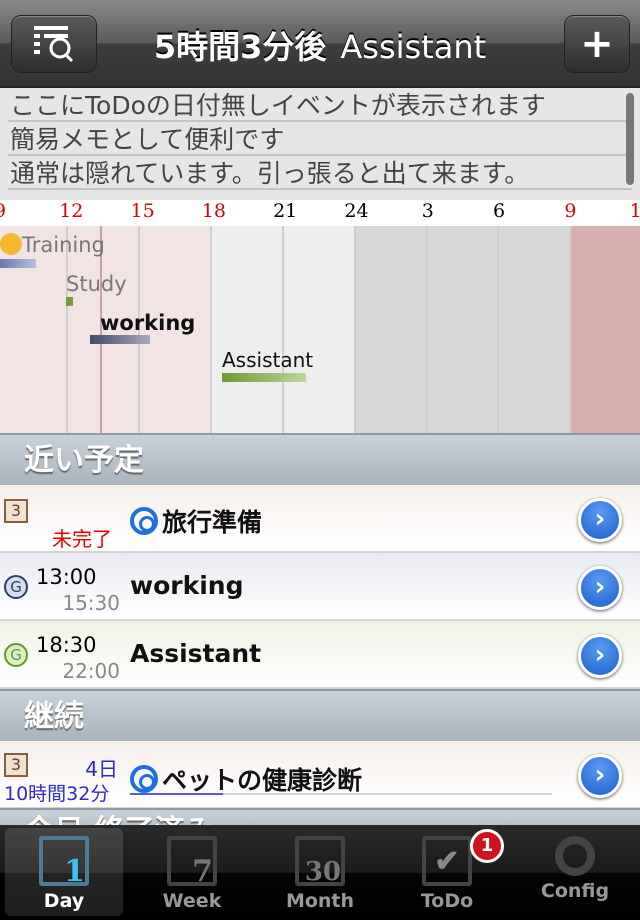 Image resolution: width=640 pixels, height=920 pixels. I want to click on progress-bar, so click(341, 794).